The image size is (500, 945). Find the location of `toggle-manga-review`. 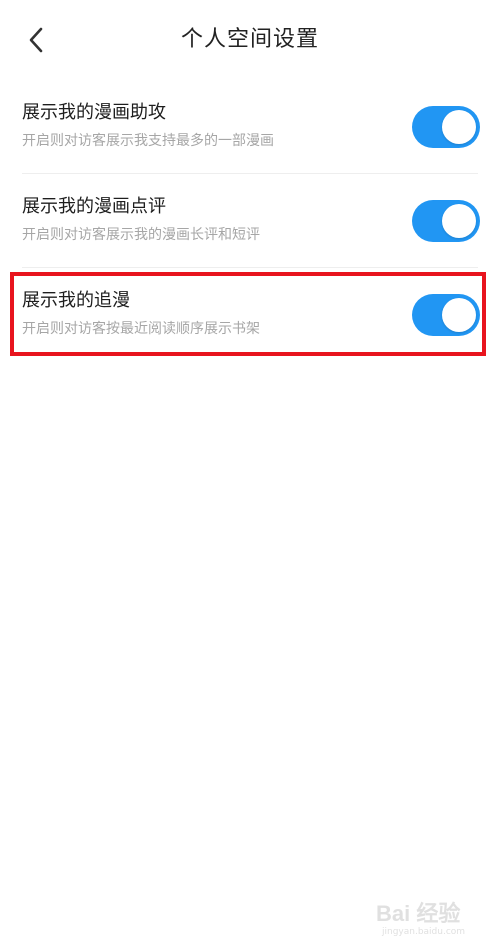

toggle-manga-review is located at coordinates (446, 221).